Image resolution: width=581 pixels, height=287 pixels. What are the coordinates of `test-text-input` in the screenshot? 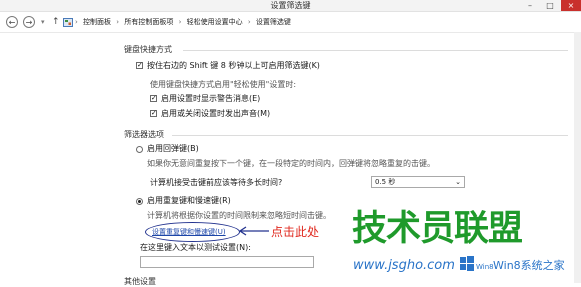 It's located at (227, 262).